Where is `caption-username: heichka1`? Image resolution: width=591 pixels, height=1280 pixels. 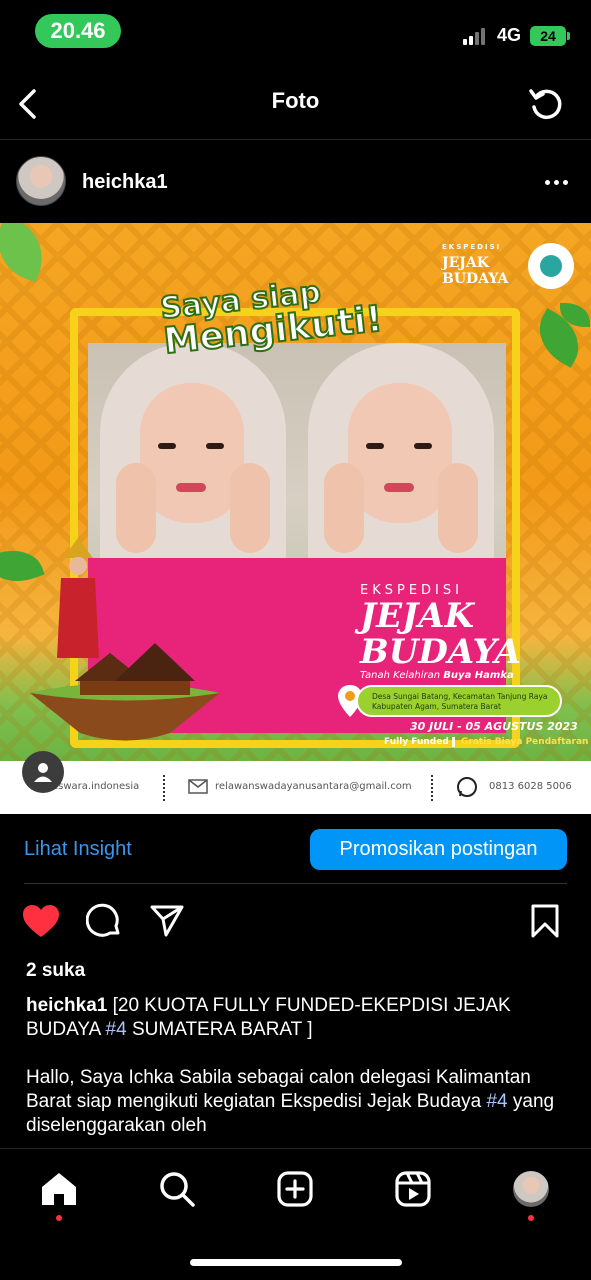
caption-username: heichka1 is located at coordinates (66, 1005).